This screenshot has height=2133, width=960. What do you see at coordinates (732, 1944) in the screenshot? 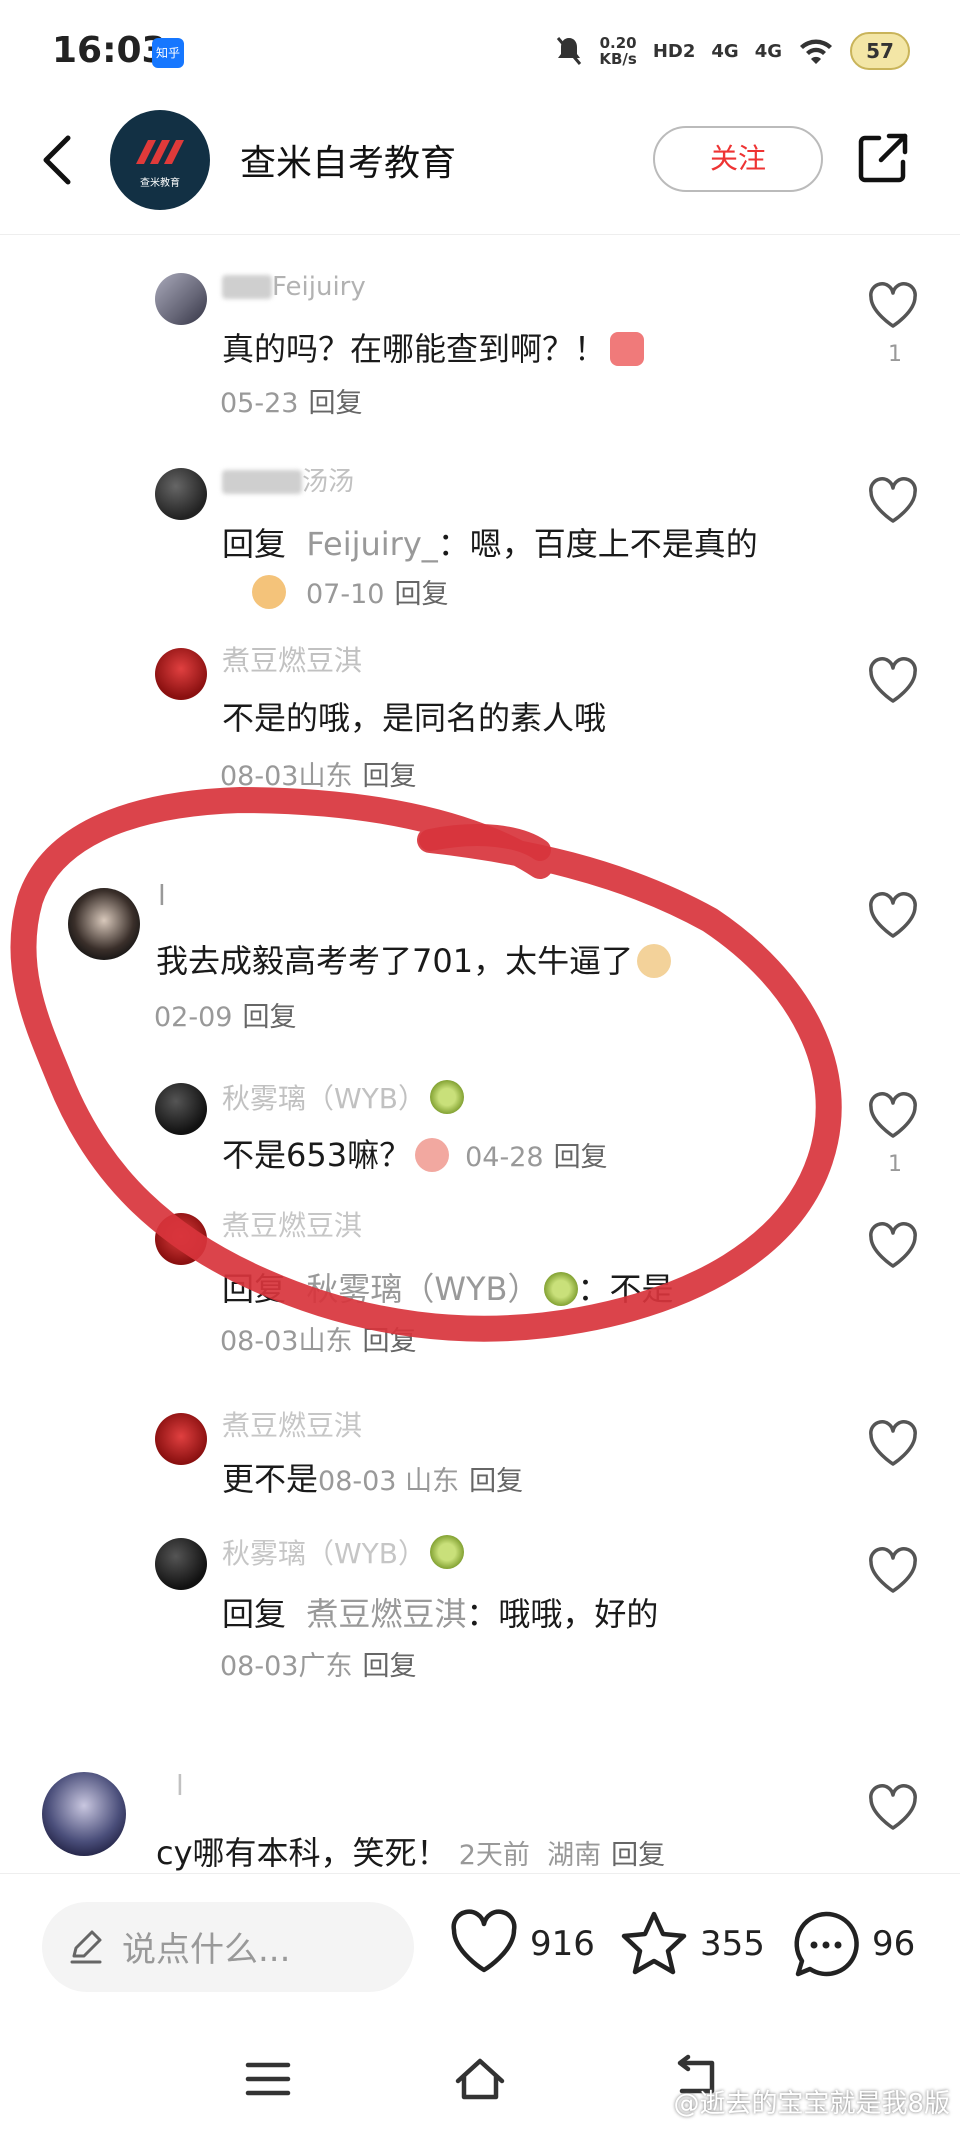
I see `star-count: 355` at bounding box center [732, 1944].